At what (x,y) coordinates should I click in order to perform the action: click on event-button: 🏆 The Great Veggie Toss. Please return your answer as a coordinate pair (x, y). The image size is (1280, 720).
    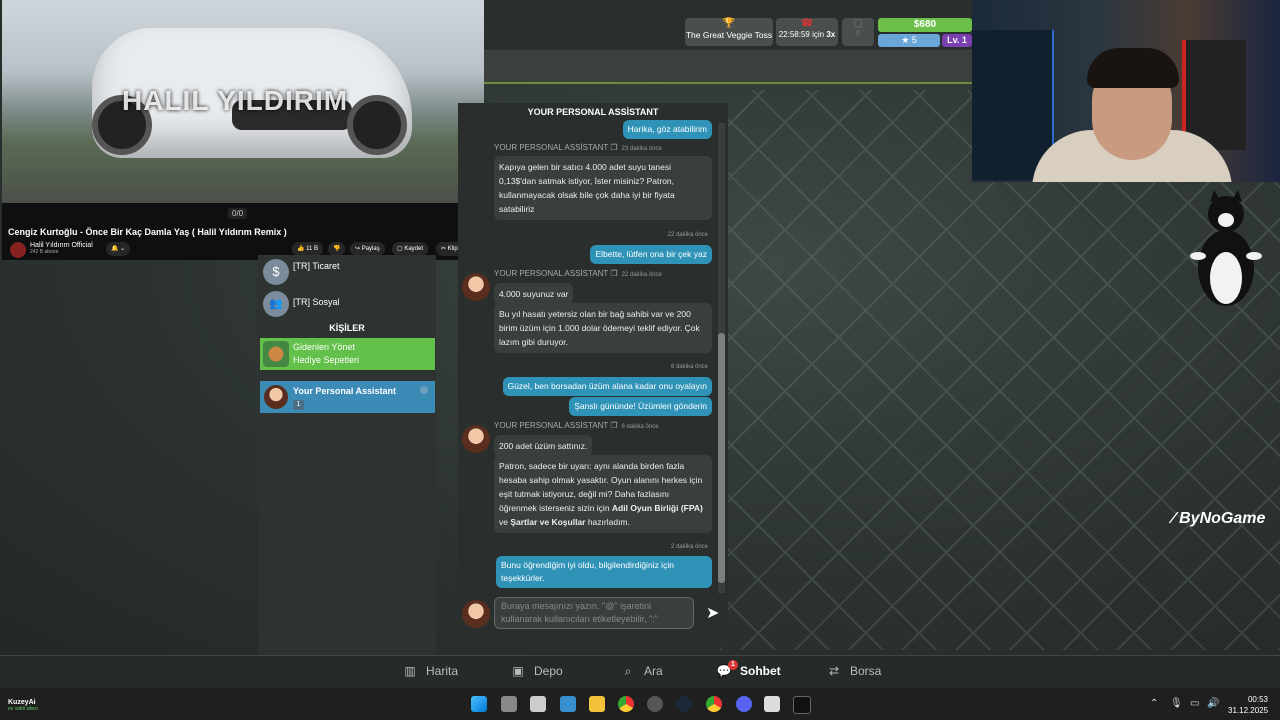
    Looking at the image, I should click on (729, 32).